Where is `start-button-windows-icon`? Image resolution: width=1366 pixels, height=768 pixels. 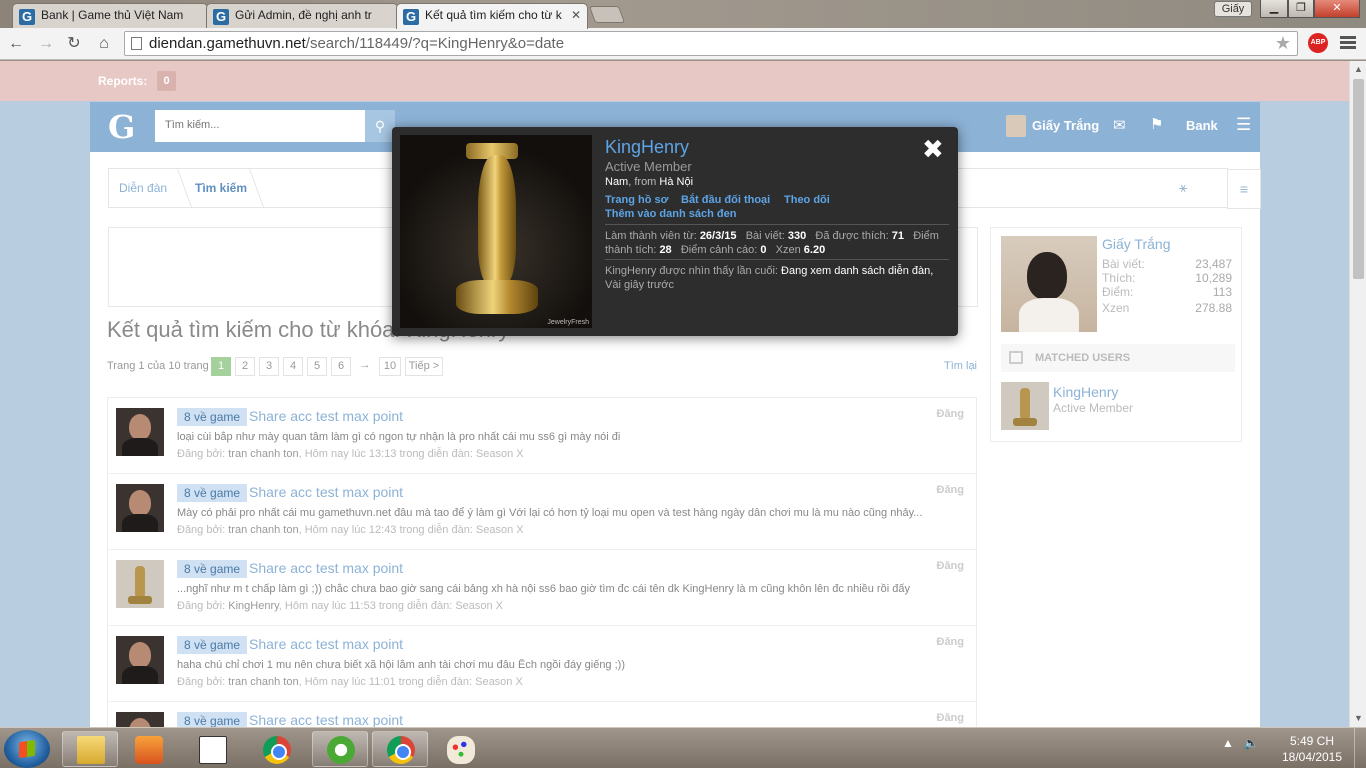
start-button-windows-icon is located at coordinates (27, 749).